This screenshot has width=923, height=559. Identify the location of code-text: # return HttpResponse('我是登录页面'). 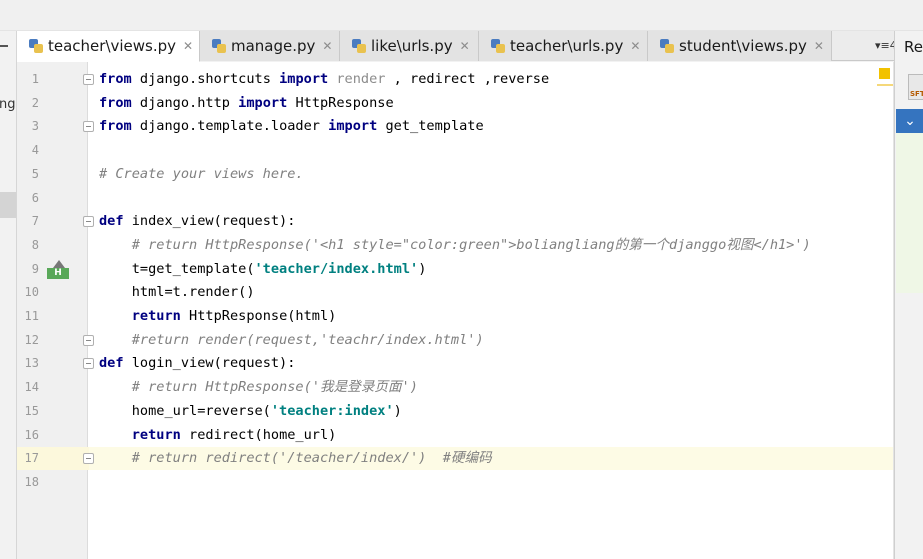
(258, 387).